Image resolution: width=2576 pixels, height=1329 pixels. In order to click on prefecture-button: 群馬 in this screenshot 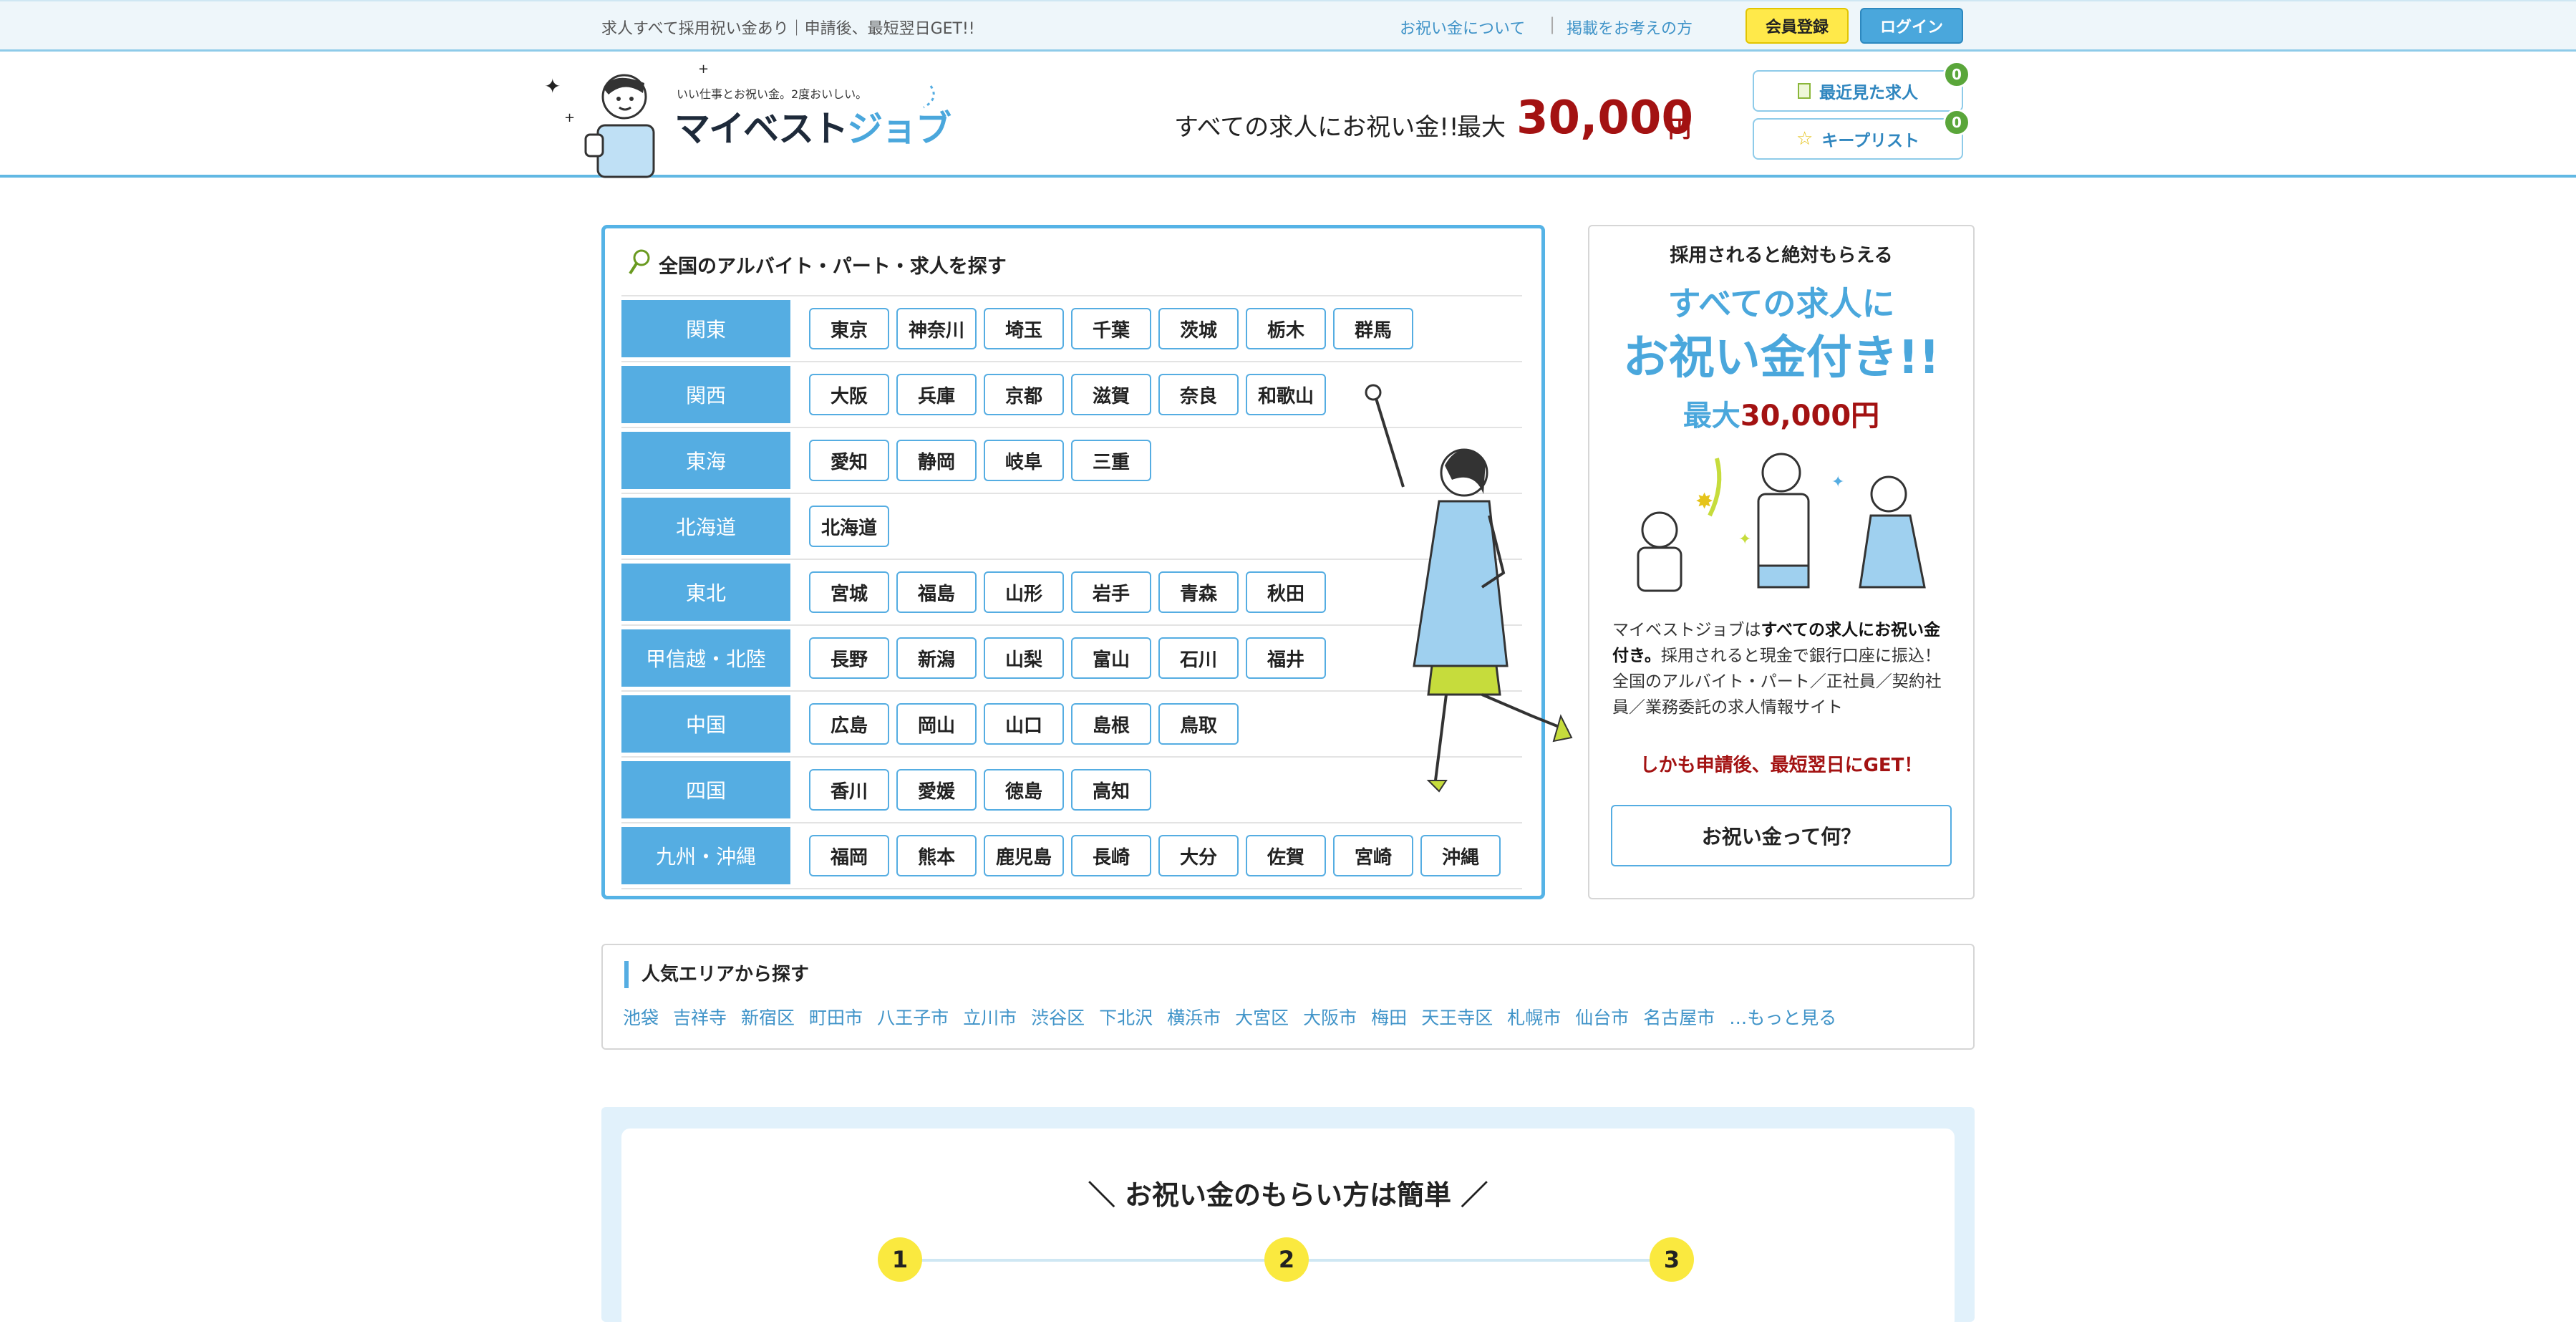, I will do `click(1373, 329)`.